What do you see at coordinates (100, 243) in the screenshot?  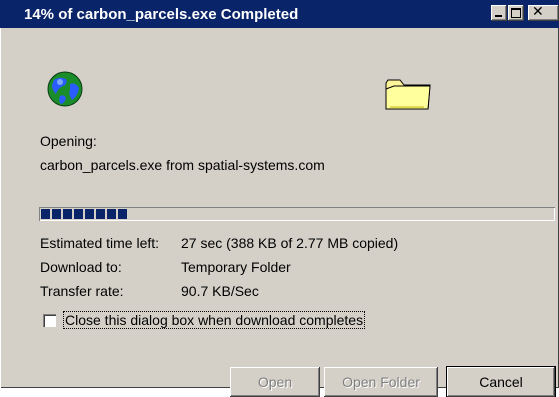 I see `time-left-label: Estimated time left:` at bounding box center [100, 243].